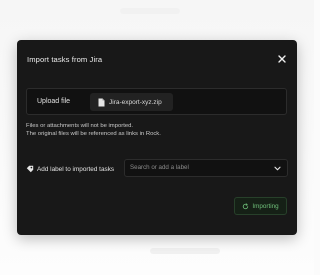 The height and width of the screenshot is (275, 320). What do you see at coordinates (277, 168) in the screenshot?
I see `chevron-down-icon` at bounding box center [277, 168].